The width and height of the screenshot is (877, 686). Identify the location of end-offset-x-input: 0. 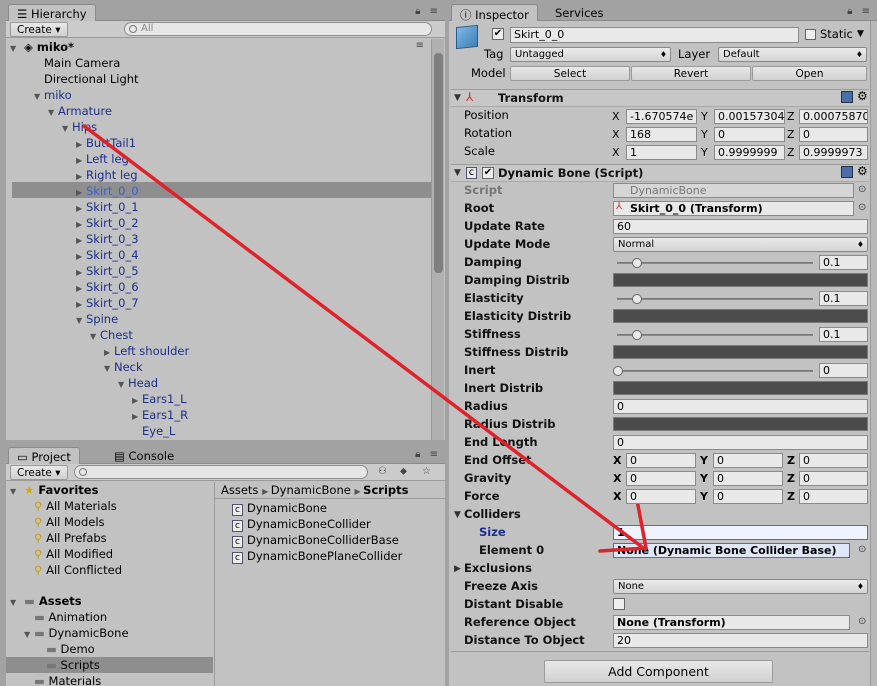
(661, 460).